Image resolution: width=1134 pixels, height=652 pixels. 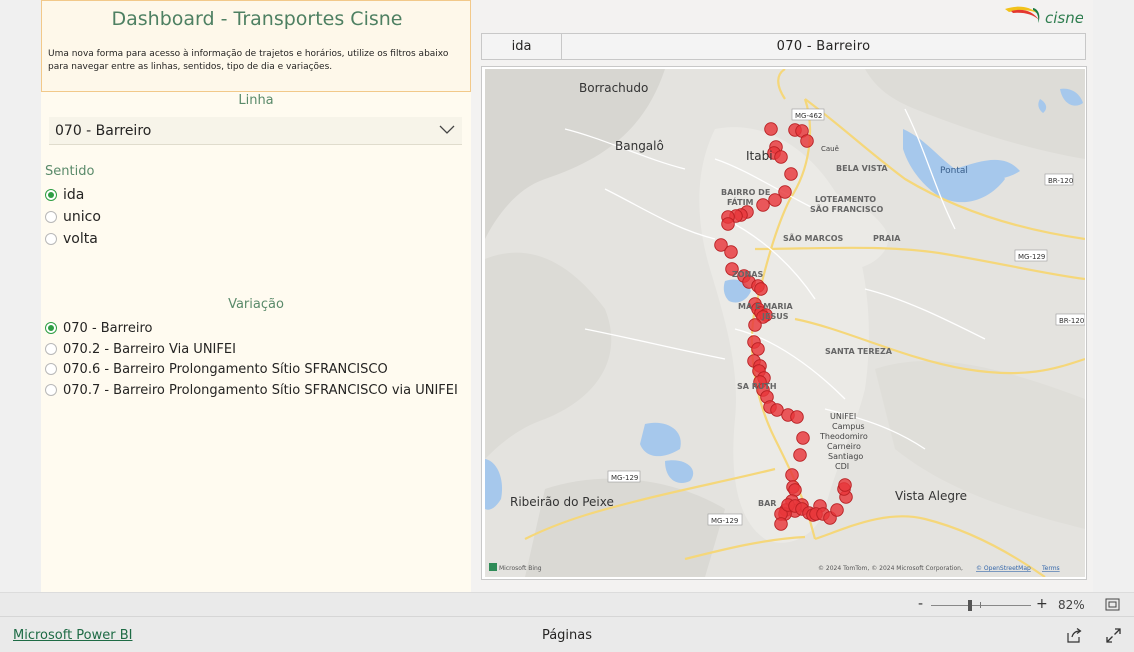 What do you see at coordinates (562, 502) in the screenshot?
I see `map-label-ribeirao: Ribeirão do Peixe` at bounding box center [562, 502].